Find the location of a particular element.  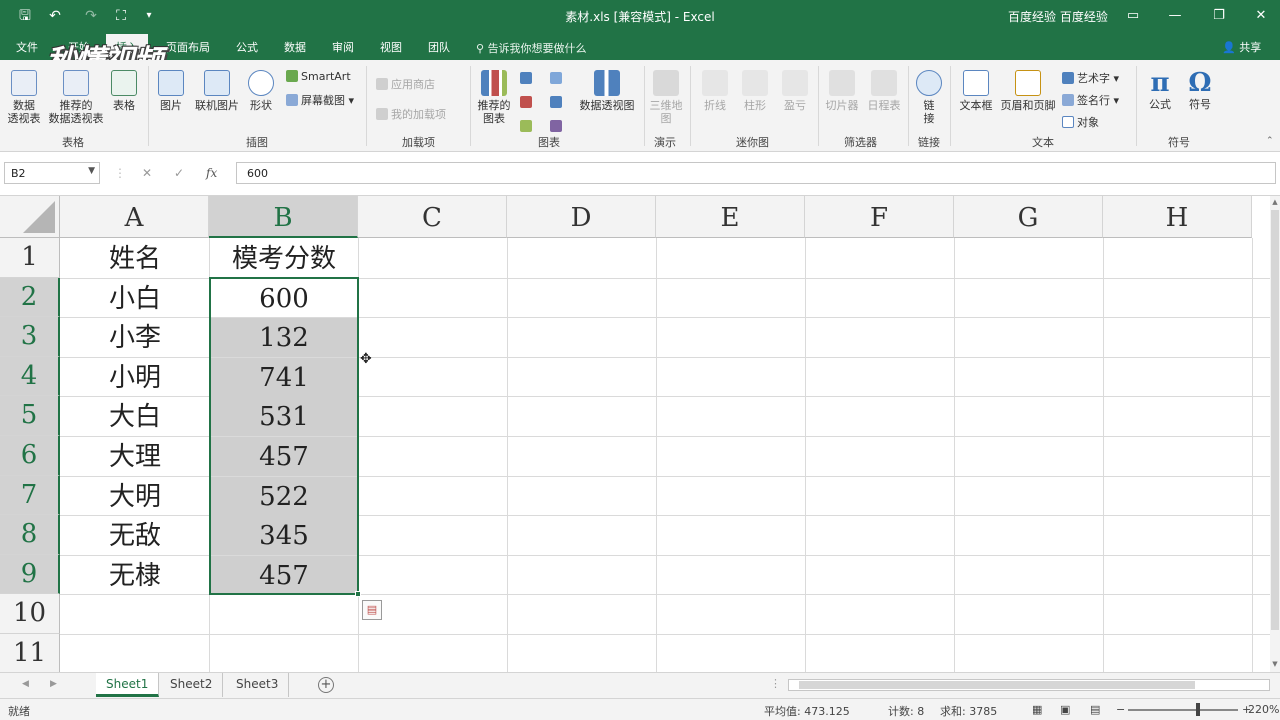

zoom-slider is located at coordinates (1183, 710).